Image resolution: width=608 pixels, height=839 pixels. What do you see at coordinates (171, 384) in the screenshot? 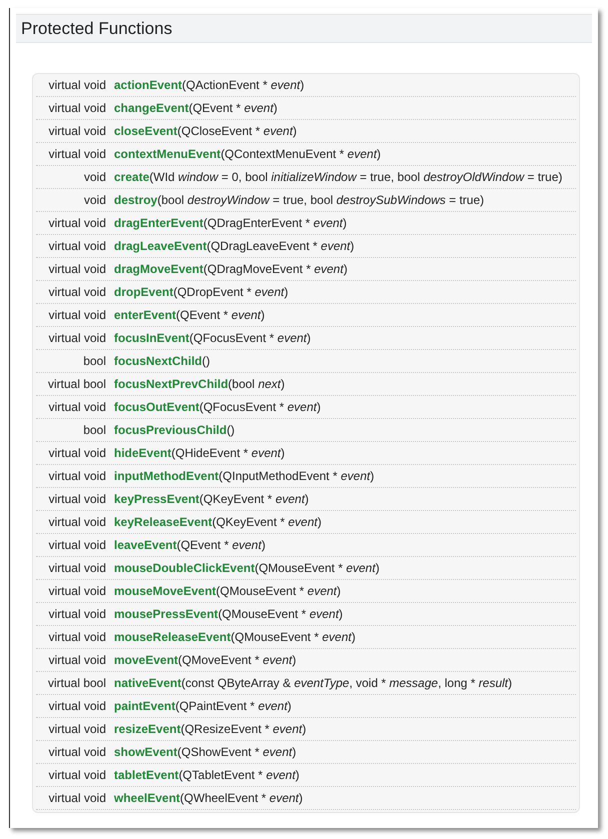
I see `function-link: focusNextPrevChild` at bounding box center [171, 384].